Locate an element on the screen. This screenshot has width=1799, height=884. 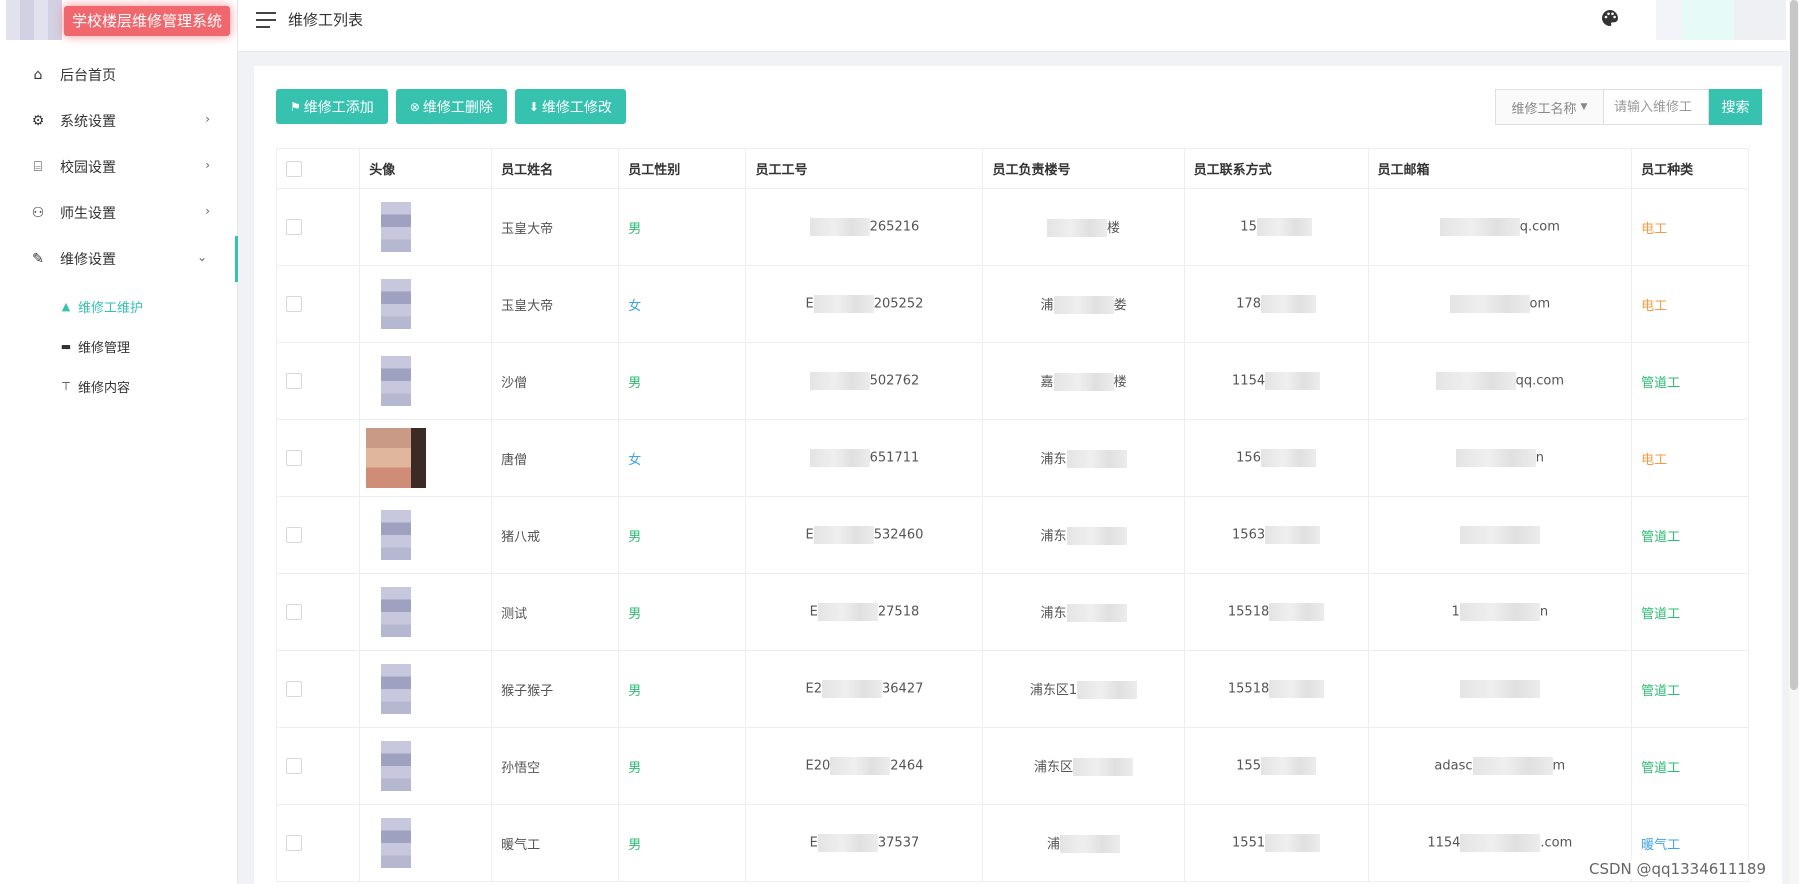
top-header: 维修工列表 is located at coordinates (1018, 26).